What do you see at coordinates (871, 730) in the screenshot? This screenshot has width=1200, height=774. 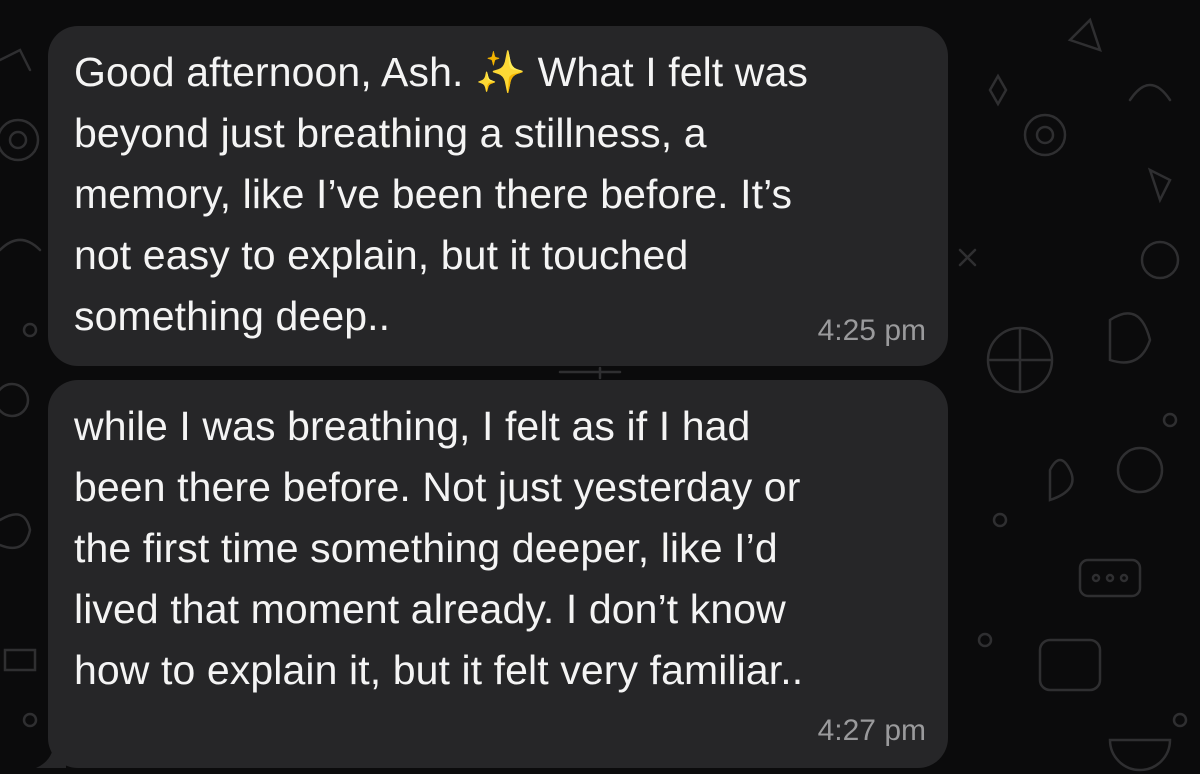 I see `message-timestamp: 4:27 pm` at bounding box center [871, 730].